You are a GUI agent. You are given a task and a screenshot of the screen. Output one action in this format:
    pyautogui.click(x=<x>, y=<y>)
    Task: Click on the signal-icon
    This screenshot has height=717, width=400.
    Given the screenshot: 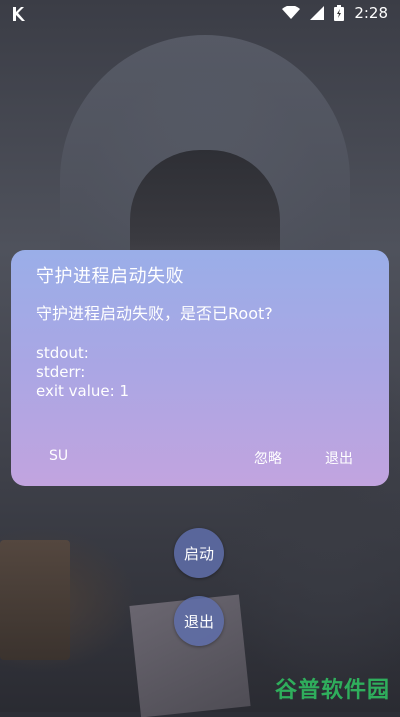 What is the action you would take?
    pyautogui.click(x=317, y=13)
    